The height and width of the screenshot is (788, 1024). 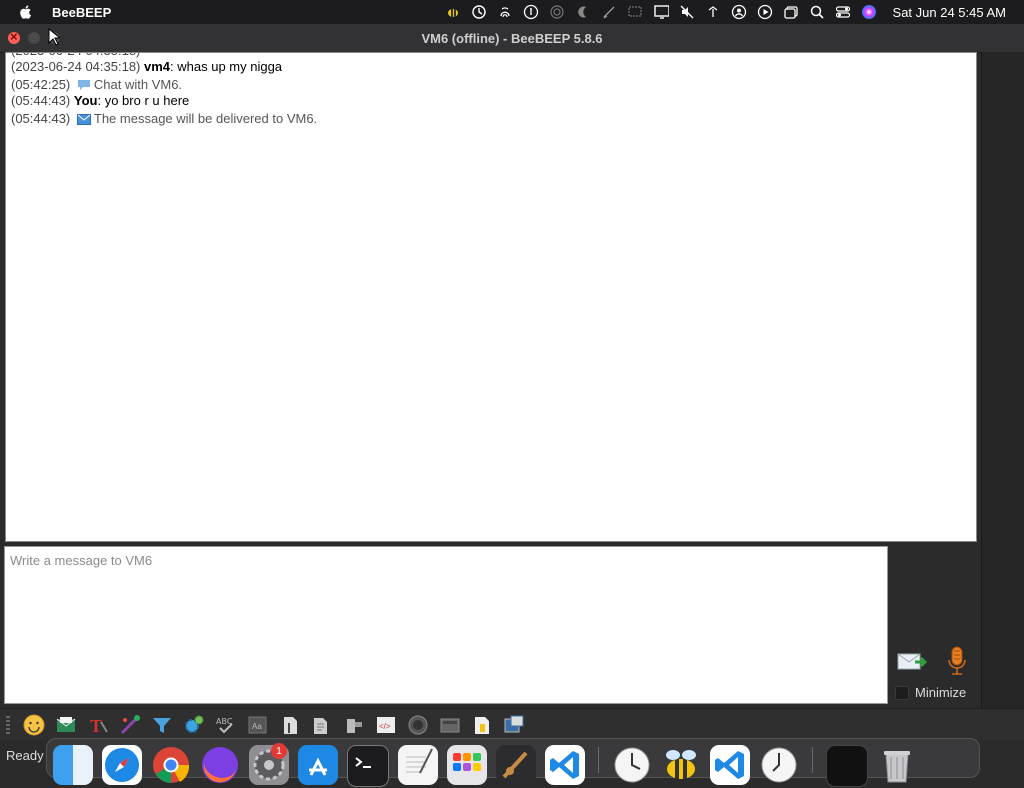 I want to click on system-settings-icon: 1, so click(x=269, y=764).